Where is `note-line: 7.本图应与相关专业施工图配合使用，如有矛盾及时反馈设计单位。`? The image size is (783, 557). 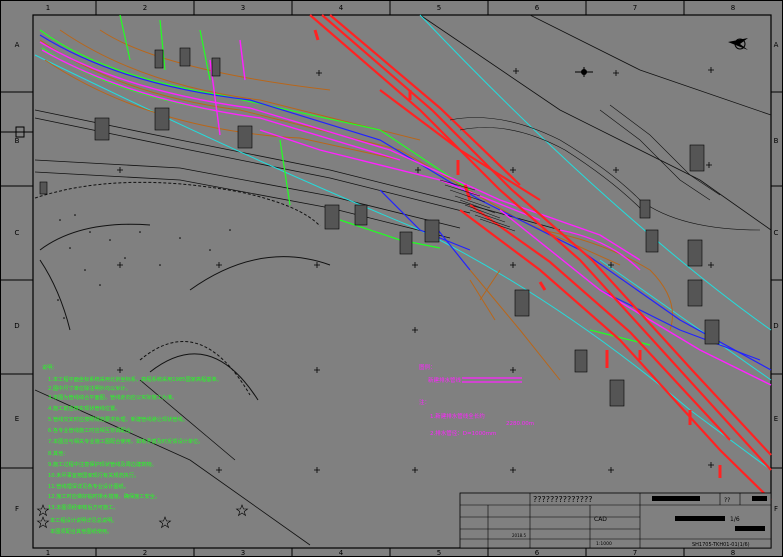 note-line: 7.本图应与相关专业施工图配合使用，如有矛盾及时反馈设计单位。 is located at coordinates (125, 441).